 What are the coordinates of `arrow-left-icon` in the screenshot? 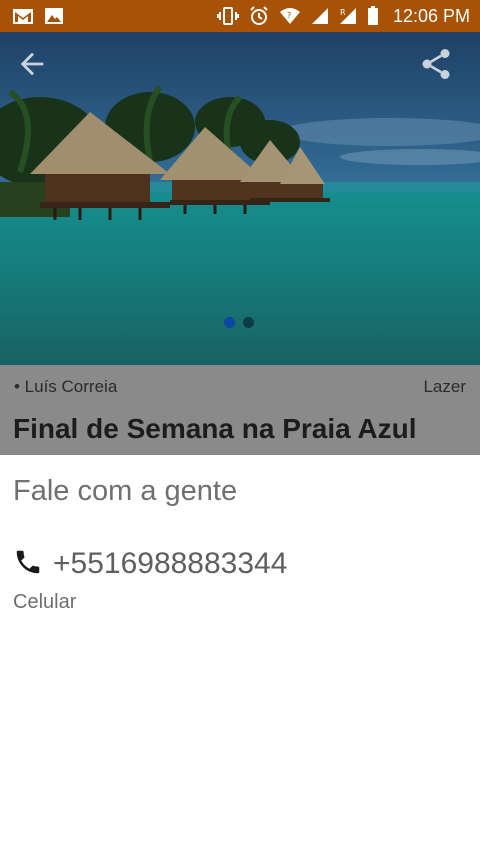 It's located at (32, 64).